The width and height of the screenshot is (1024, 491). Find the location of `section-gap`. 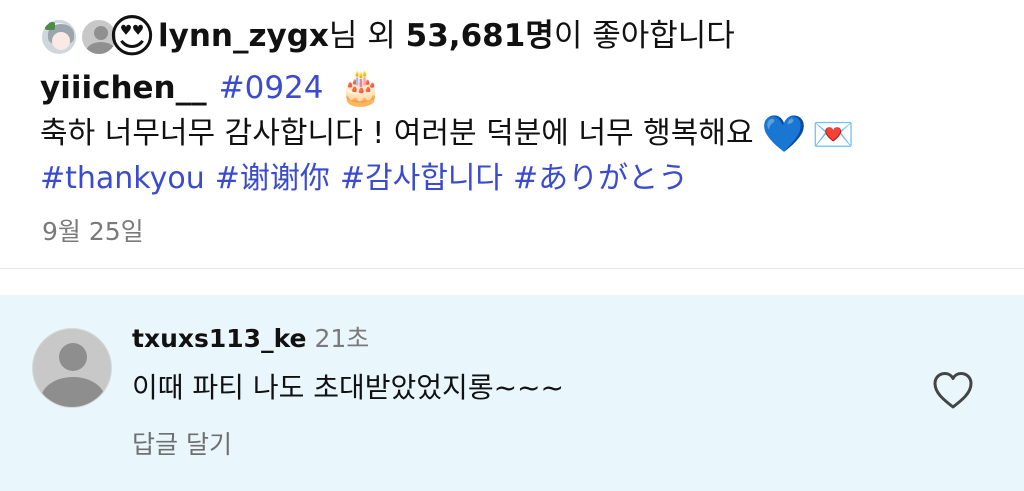

section-gap is located at coordinates (512, 282).